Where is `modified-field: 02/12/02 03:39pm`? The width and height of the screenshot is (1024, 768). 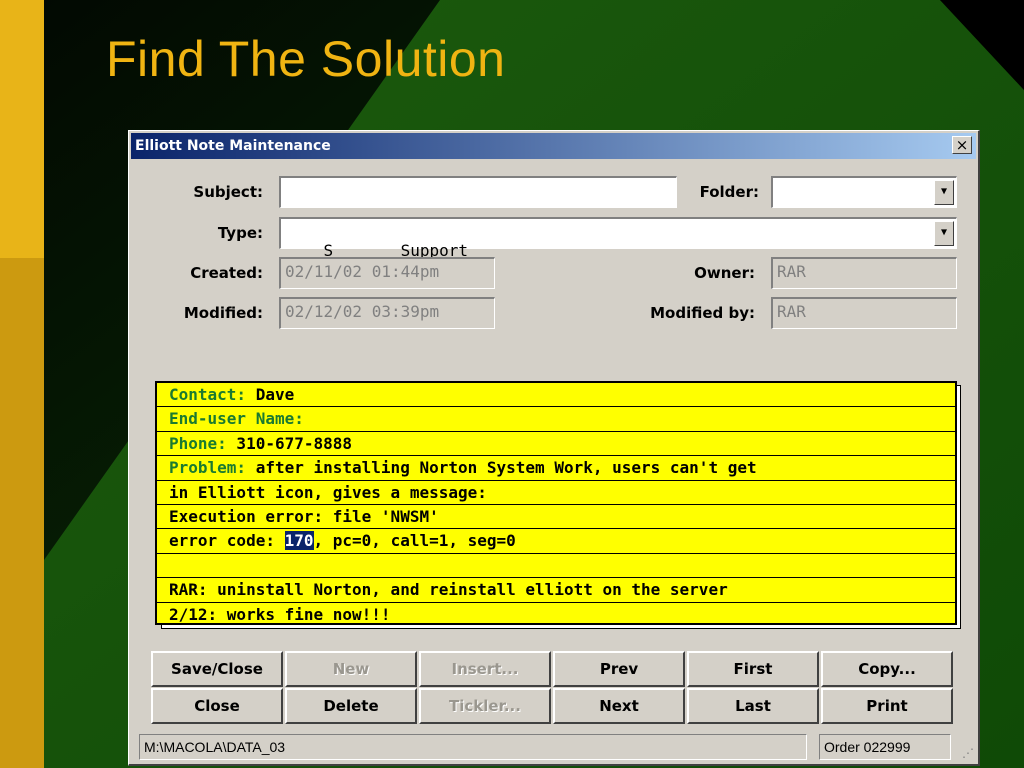 modified-field: 02/12/02 03:39pm is located at coordinates (387, 313).